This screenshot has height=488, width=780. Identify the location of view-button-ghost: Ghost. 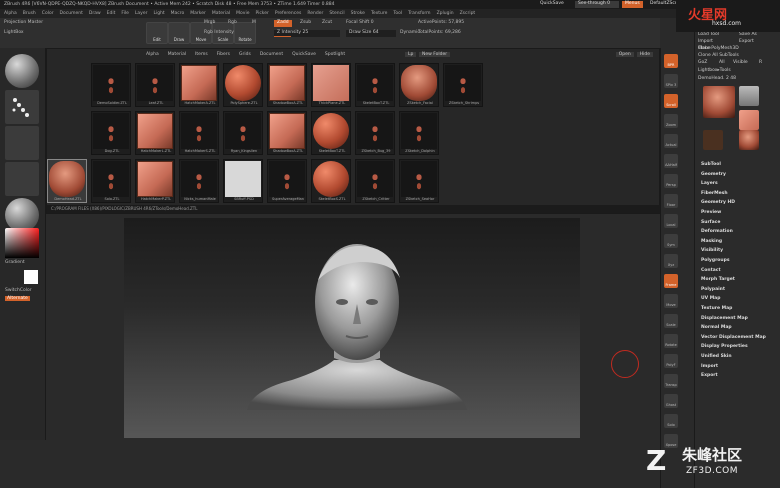
(671, 401).